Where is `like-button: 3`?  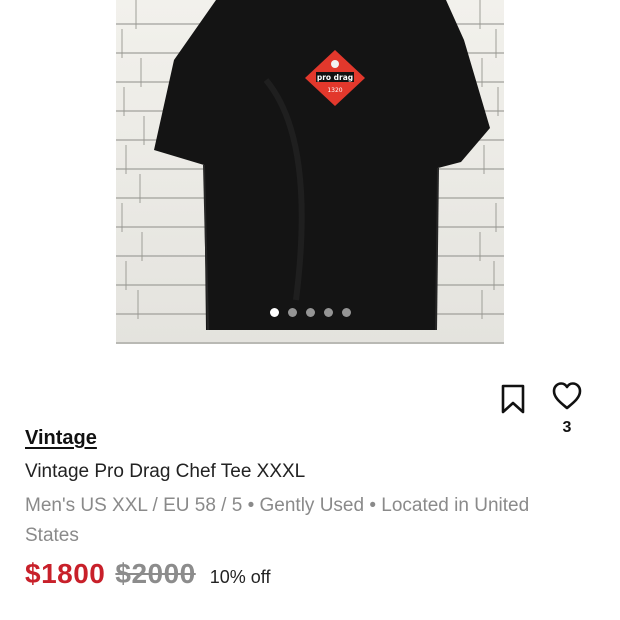
like-button: 3 is located at coordinates (567, 408).